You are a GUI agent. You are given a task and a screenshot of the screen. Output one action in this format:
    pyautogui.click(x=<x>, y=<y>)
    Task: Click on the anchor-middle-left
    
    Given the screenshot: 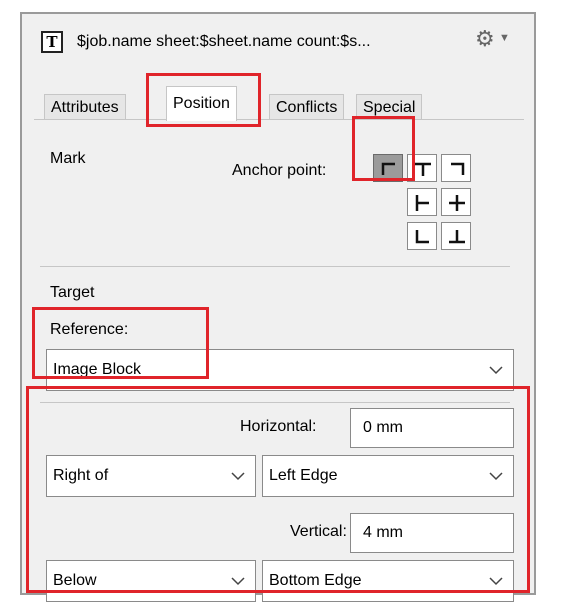 What is the action you would take?
    pyautogui.click(x=422, y=202)
    